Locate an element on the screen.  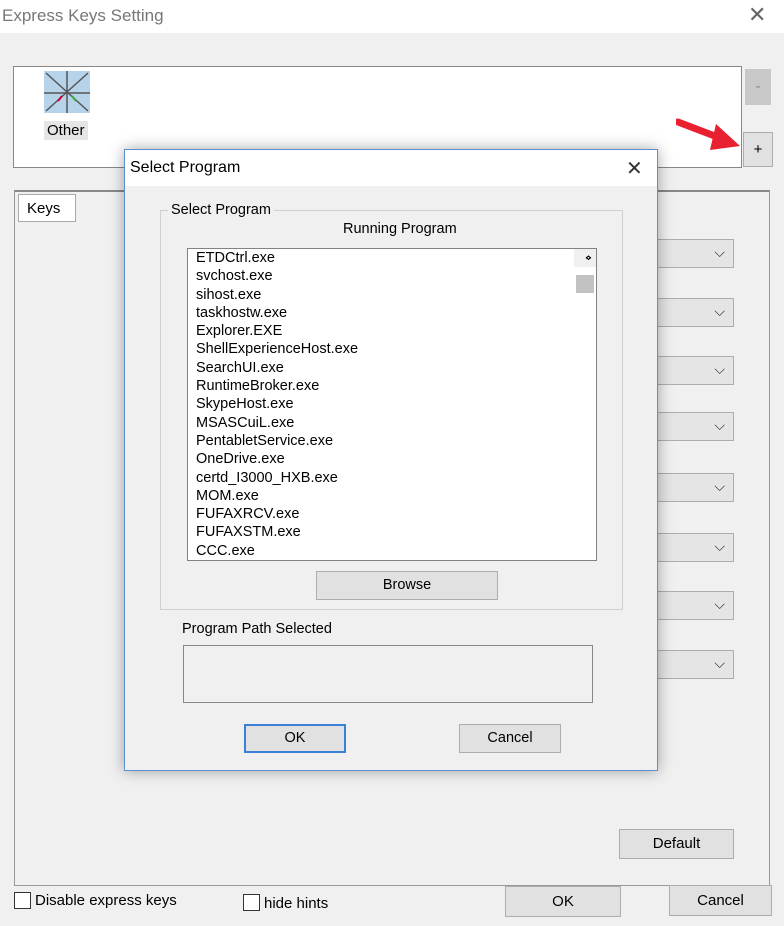
program-list-item: svchost.exe is located at coordinates (394, 276).